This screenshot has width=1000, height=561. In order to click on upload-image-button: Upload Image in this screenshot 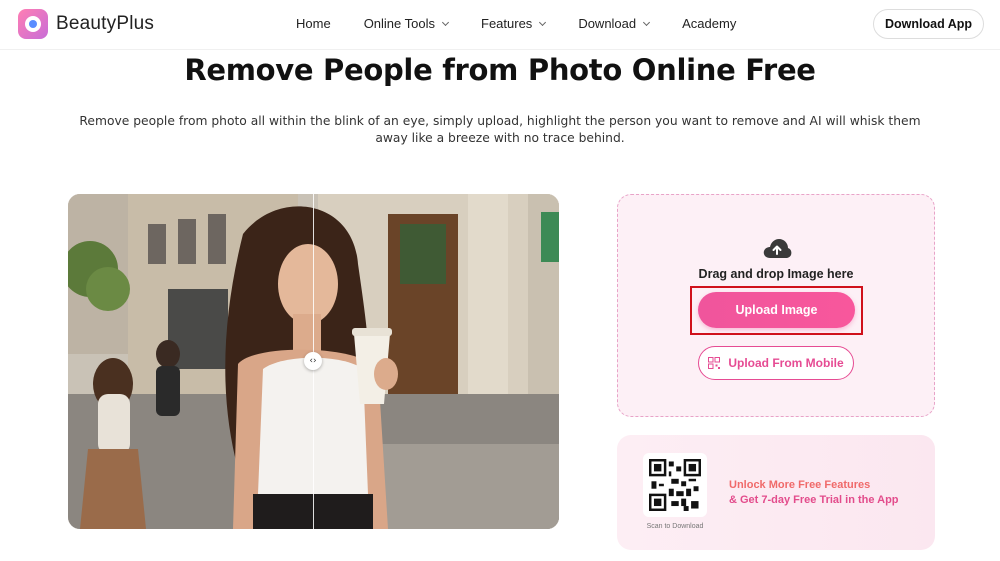, I will do `click(776, 310)`.